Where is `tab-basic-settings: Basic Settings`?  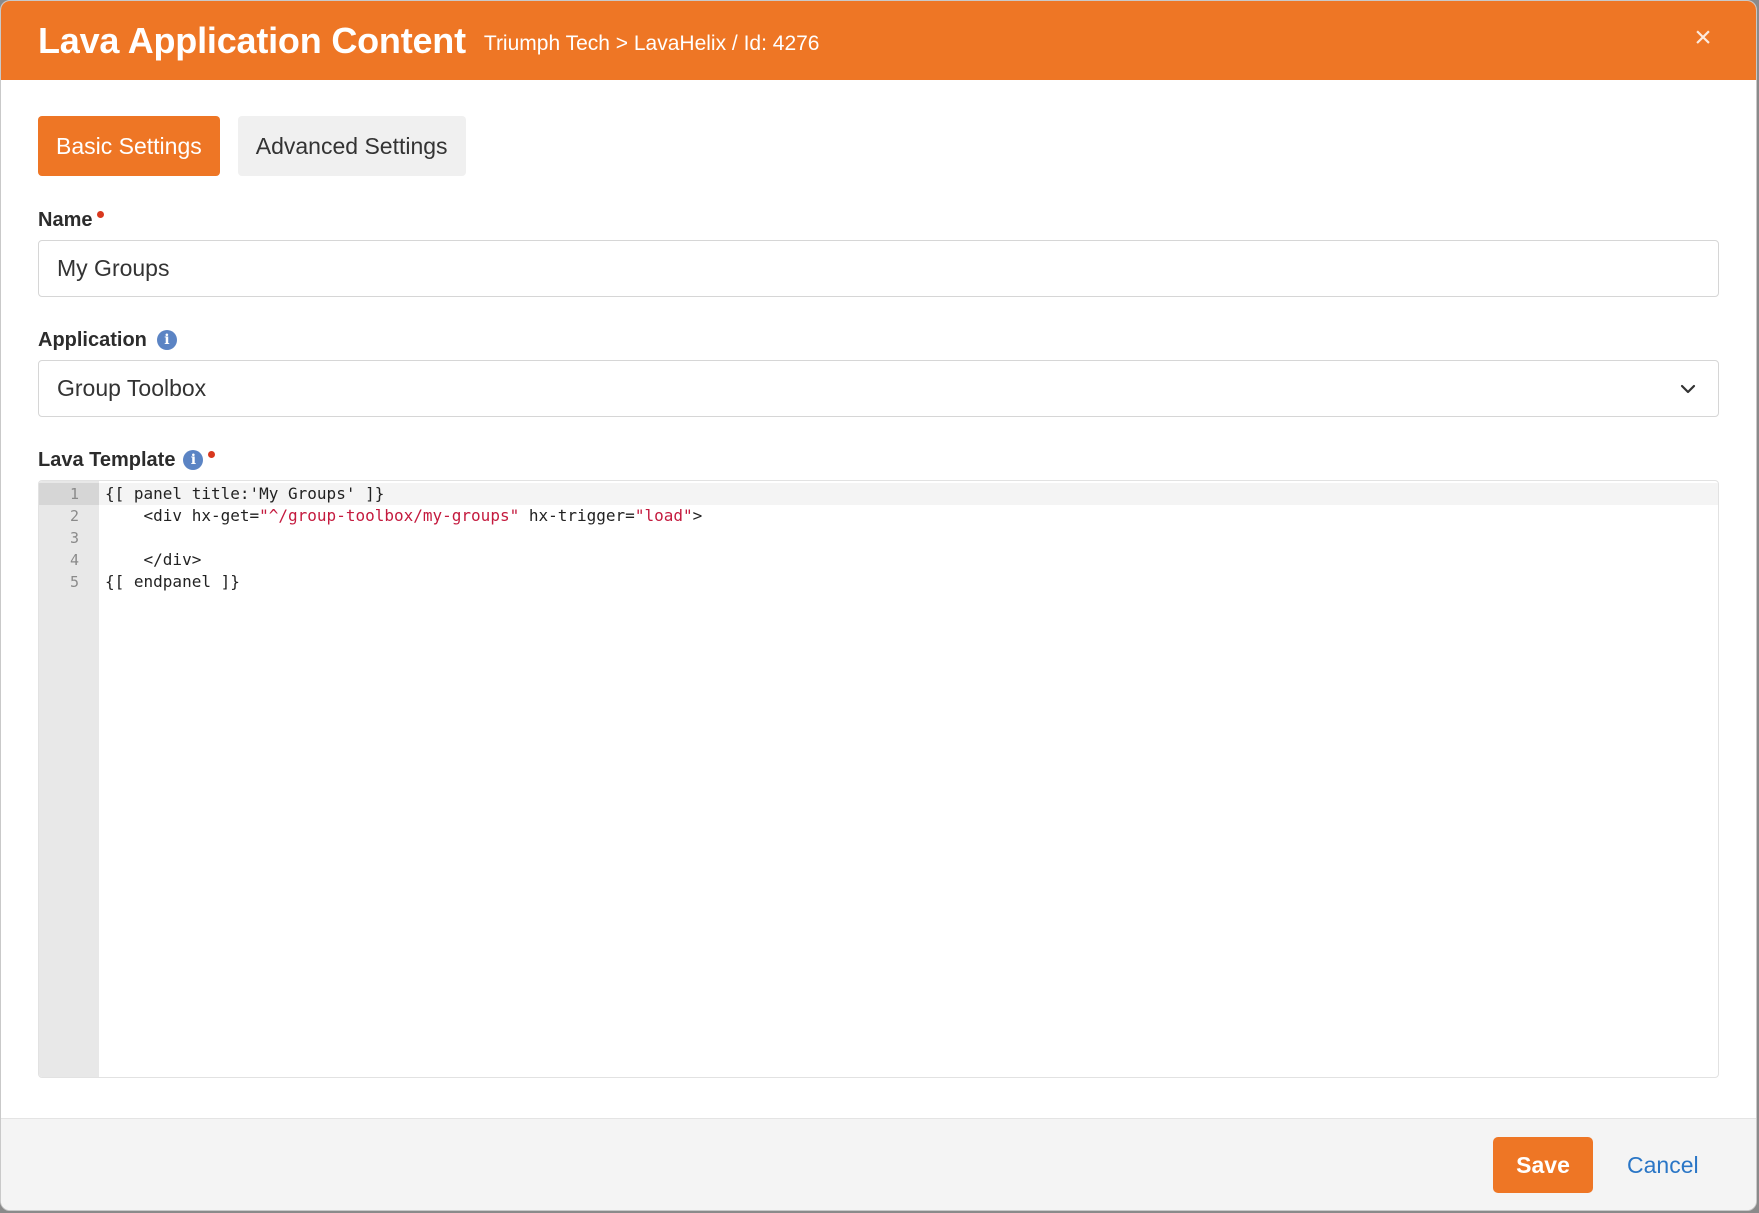 tab-basic-settings: Basic Settings is located at coordinates (129, 146).